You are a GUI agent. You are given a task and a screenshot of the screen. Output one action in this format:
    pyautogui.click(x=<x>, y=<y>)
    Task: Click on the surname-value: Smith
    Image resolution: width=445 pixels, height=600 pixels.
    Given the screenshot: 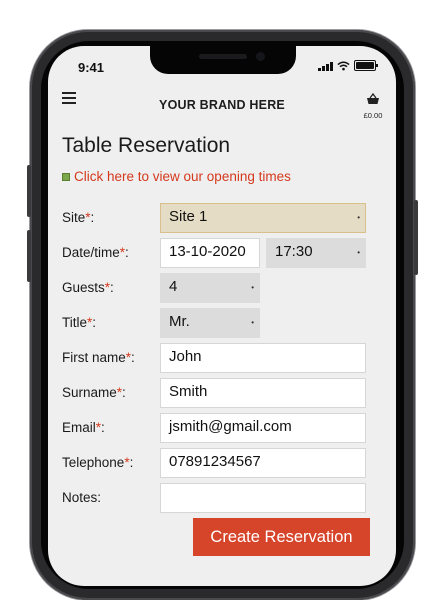 What is the action you would take?
    pyautogui.click(x=188, y=391)
    